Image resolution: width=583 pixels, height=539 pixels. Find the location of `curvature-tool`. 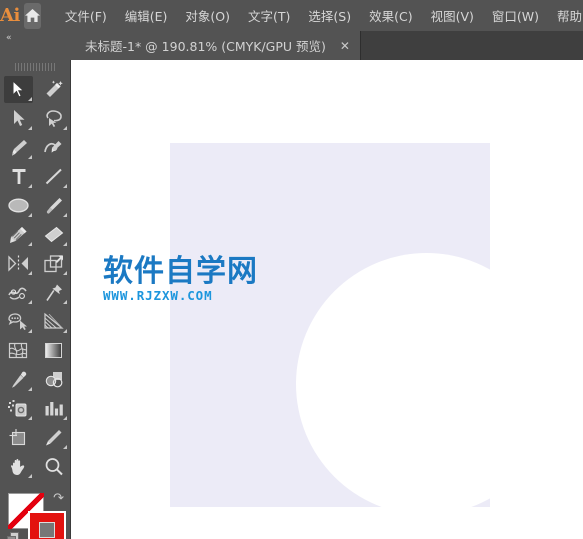

curvature-tool is located at coordinates (53, 147).